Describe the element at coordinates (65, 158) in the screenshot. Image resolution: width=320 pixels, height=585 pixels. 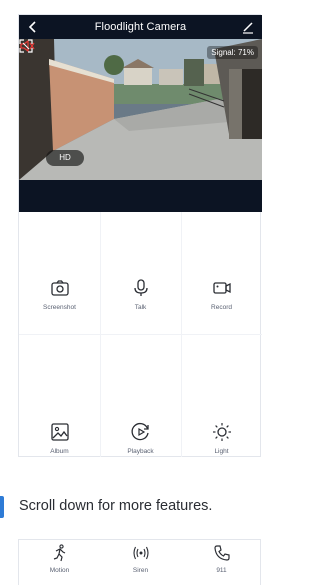
I see `quality-toggle: HD` at that location.